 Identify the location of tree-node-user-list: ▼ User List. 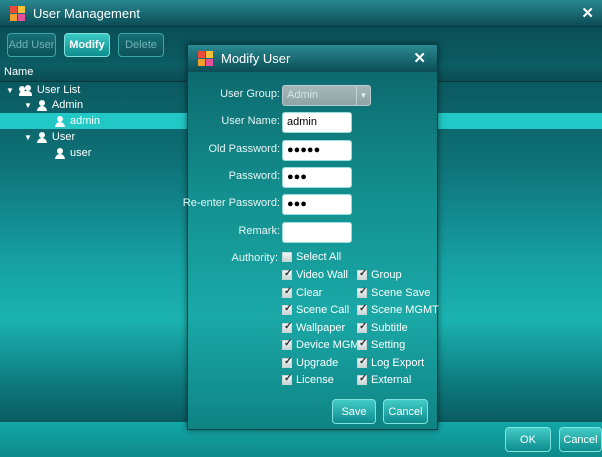
(43, 90).